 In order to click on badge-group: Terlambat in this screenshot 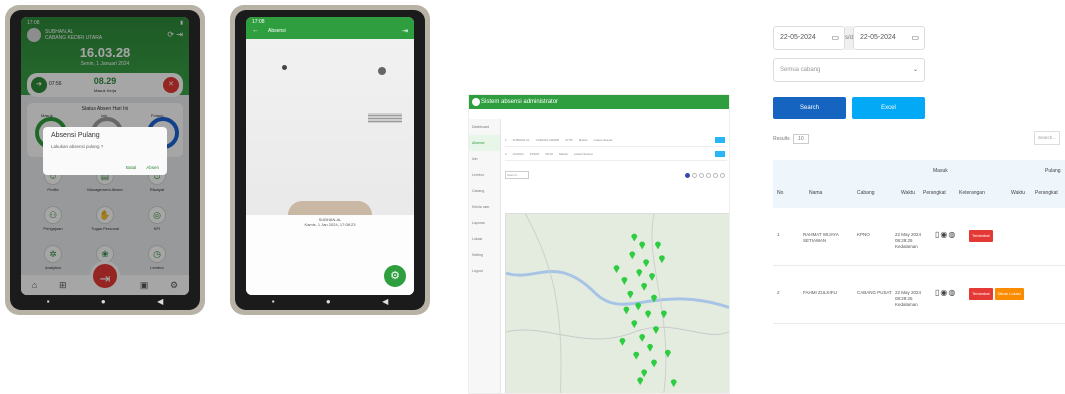, I will do `click(982, 236)`.